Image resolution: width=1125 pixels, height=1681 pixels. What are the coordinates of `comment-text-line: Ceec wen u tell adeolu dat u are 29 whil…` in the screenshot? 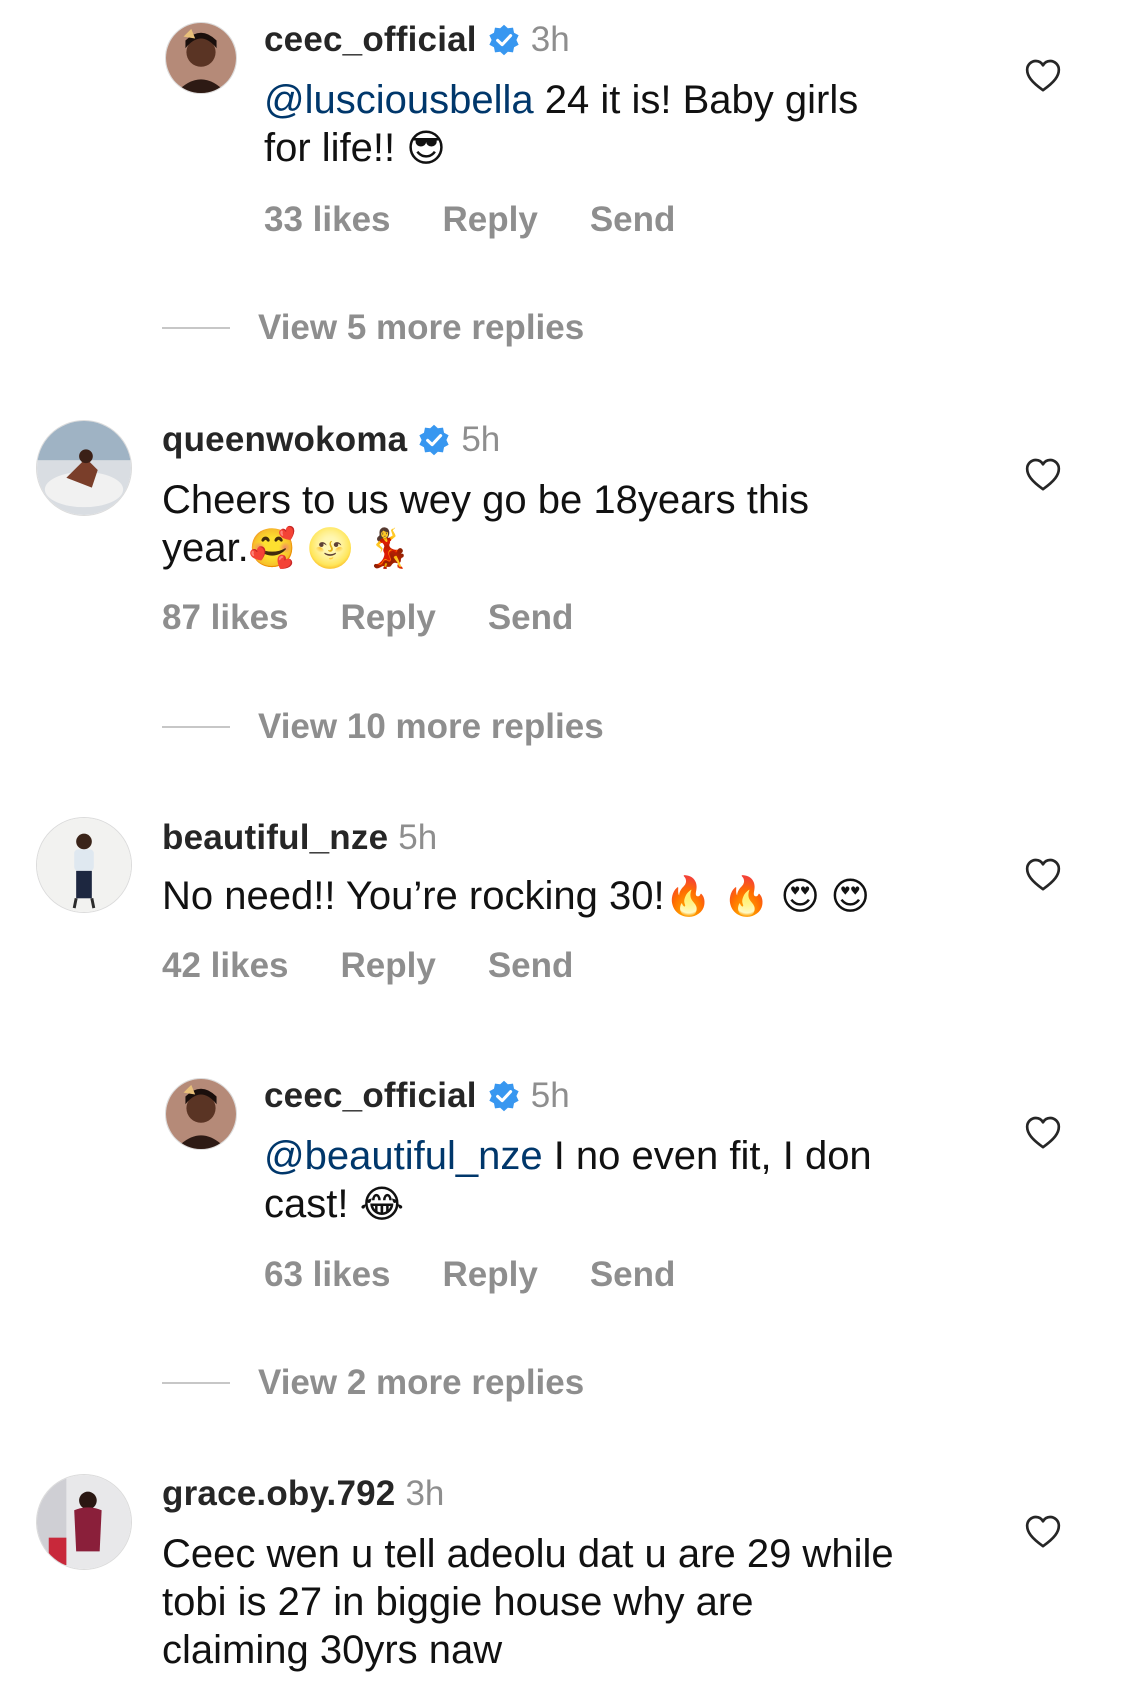 It's located at (528, 1554).